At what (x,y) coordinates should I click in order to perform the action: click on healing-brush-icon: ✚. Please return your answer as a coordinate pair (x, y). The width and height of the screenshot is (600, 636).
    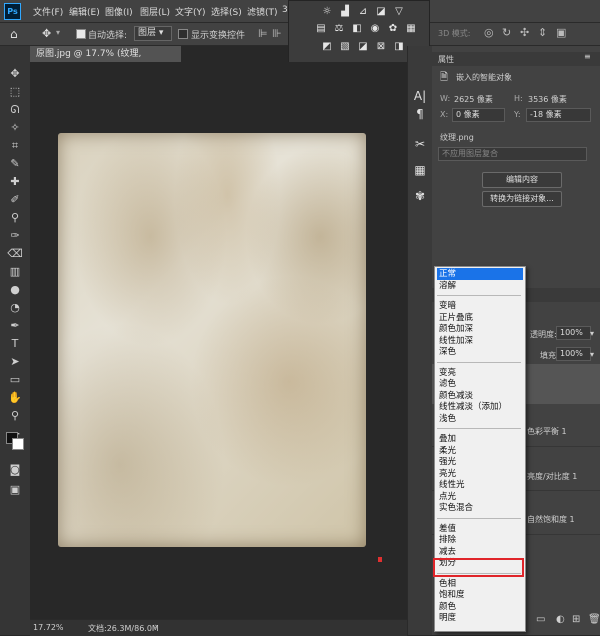
    Looking at the image, I should click on (15, 181).